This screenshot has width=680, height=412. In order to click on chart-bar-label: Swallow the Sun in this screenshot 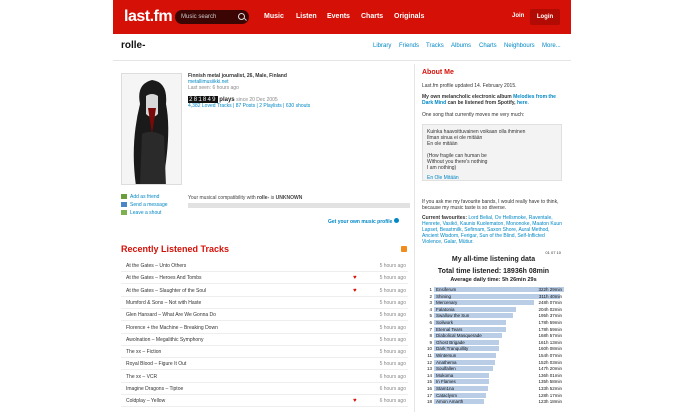, I will do `click(453, 316)`.